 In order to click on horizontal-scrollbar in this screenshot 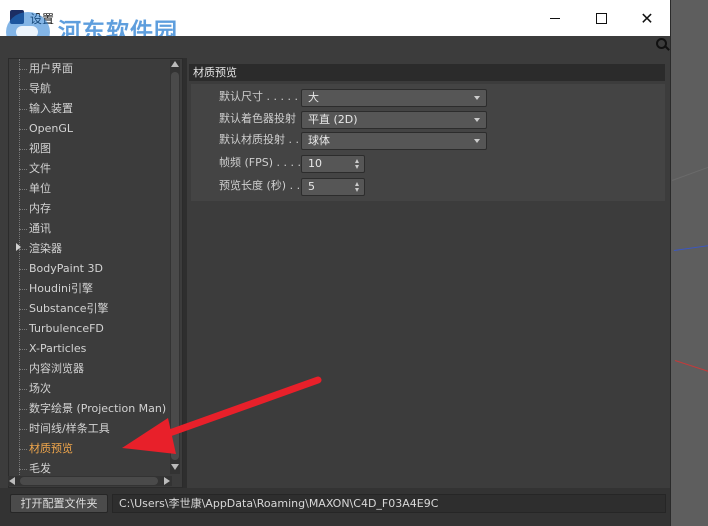, I will do `click(90, 481)`.